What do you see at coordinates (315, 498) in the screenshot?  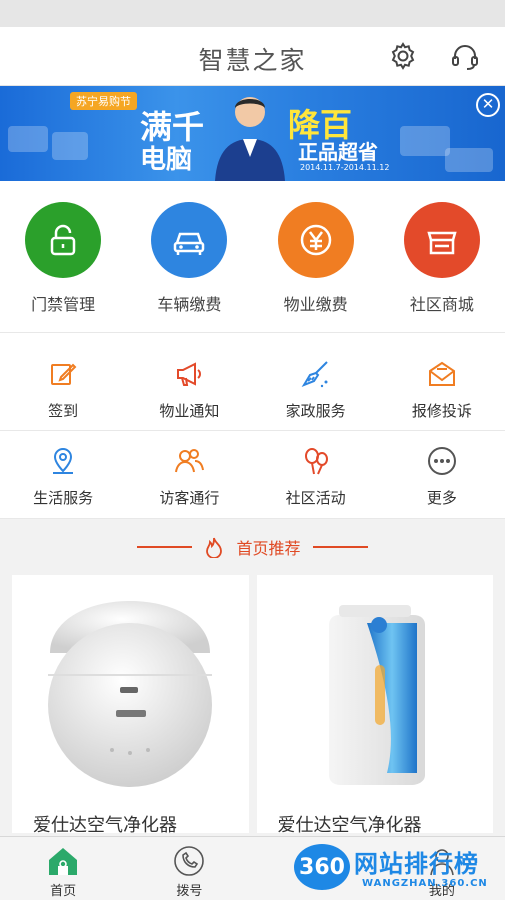 I see `menu-item-label: 社区活动` at bounding box center [315, 498].